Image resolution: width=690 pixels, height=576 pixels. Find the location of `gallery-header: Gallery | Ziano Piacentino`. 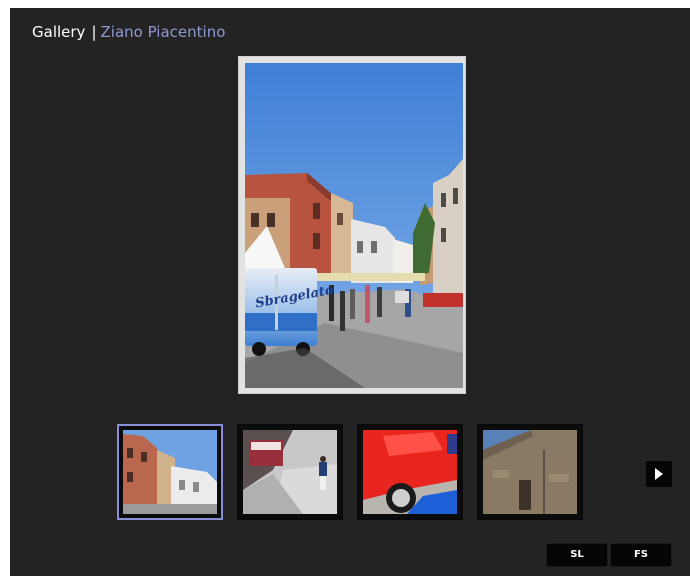

gallery-header: Gallery | Ziano Piacentino is located at coordinates (128, 32).